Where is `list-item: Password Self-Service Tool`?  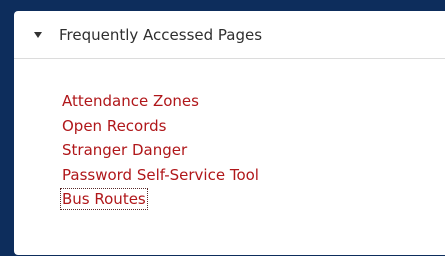
list-item: Password Self-Service Tool is located at coordinates (160, 175).